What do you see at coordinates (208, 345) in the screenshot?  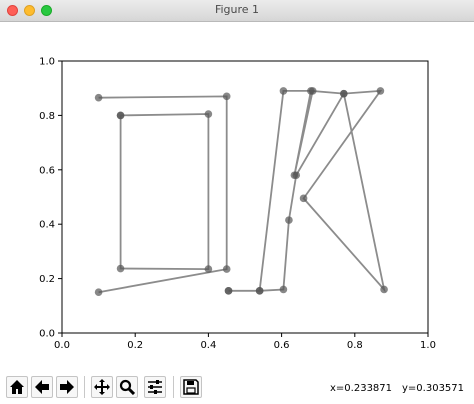 I see `x-tick-label: 0.4` at bounding box center [208, 345].